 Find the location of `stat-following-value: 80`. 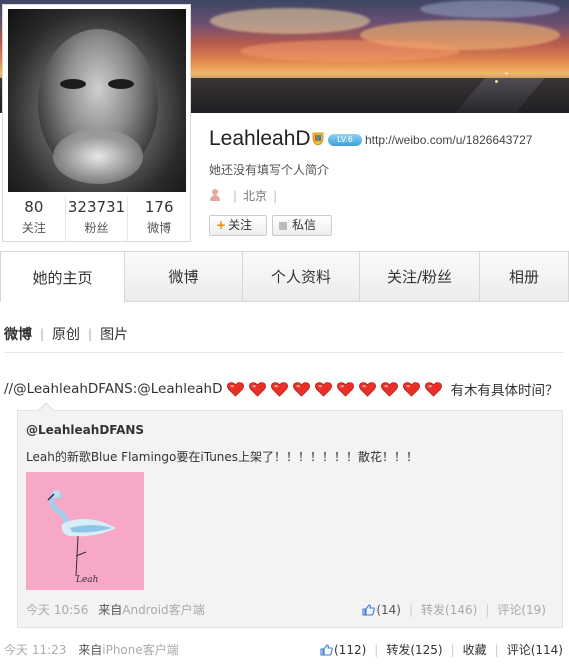

stat-following-value: 80 is located at coordinates (34, 207).